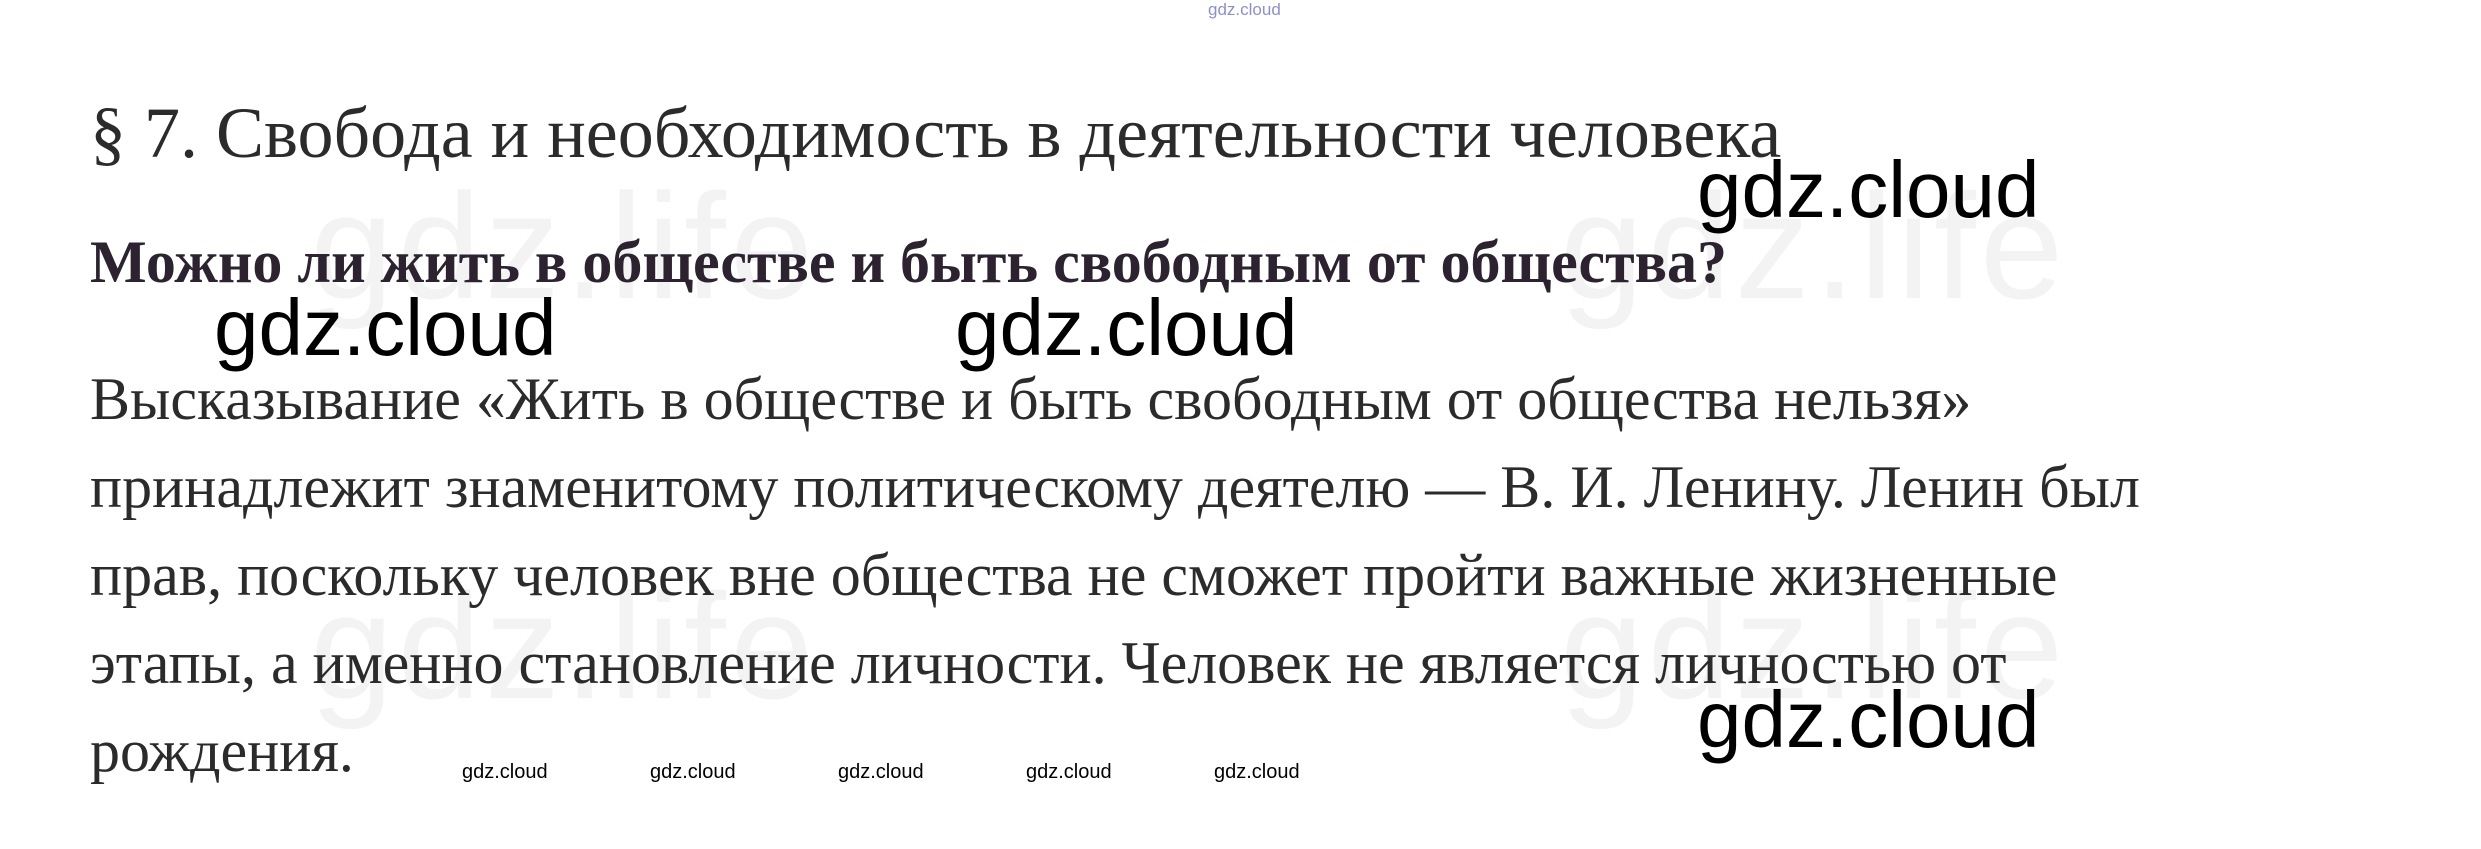 This screenshot has height=849, width=2481. Describe the element at coordinates (1244, 9) in the screenshot. I see `top-watermark: gdz.cloud` at that location.